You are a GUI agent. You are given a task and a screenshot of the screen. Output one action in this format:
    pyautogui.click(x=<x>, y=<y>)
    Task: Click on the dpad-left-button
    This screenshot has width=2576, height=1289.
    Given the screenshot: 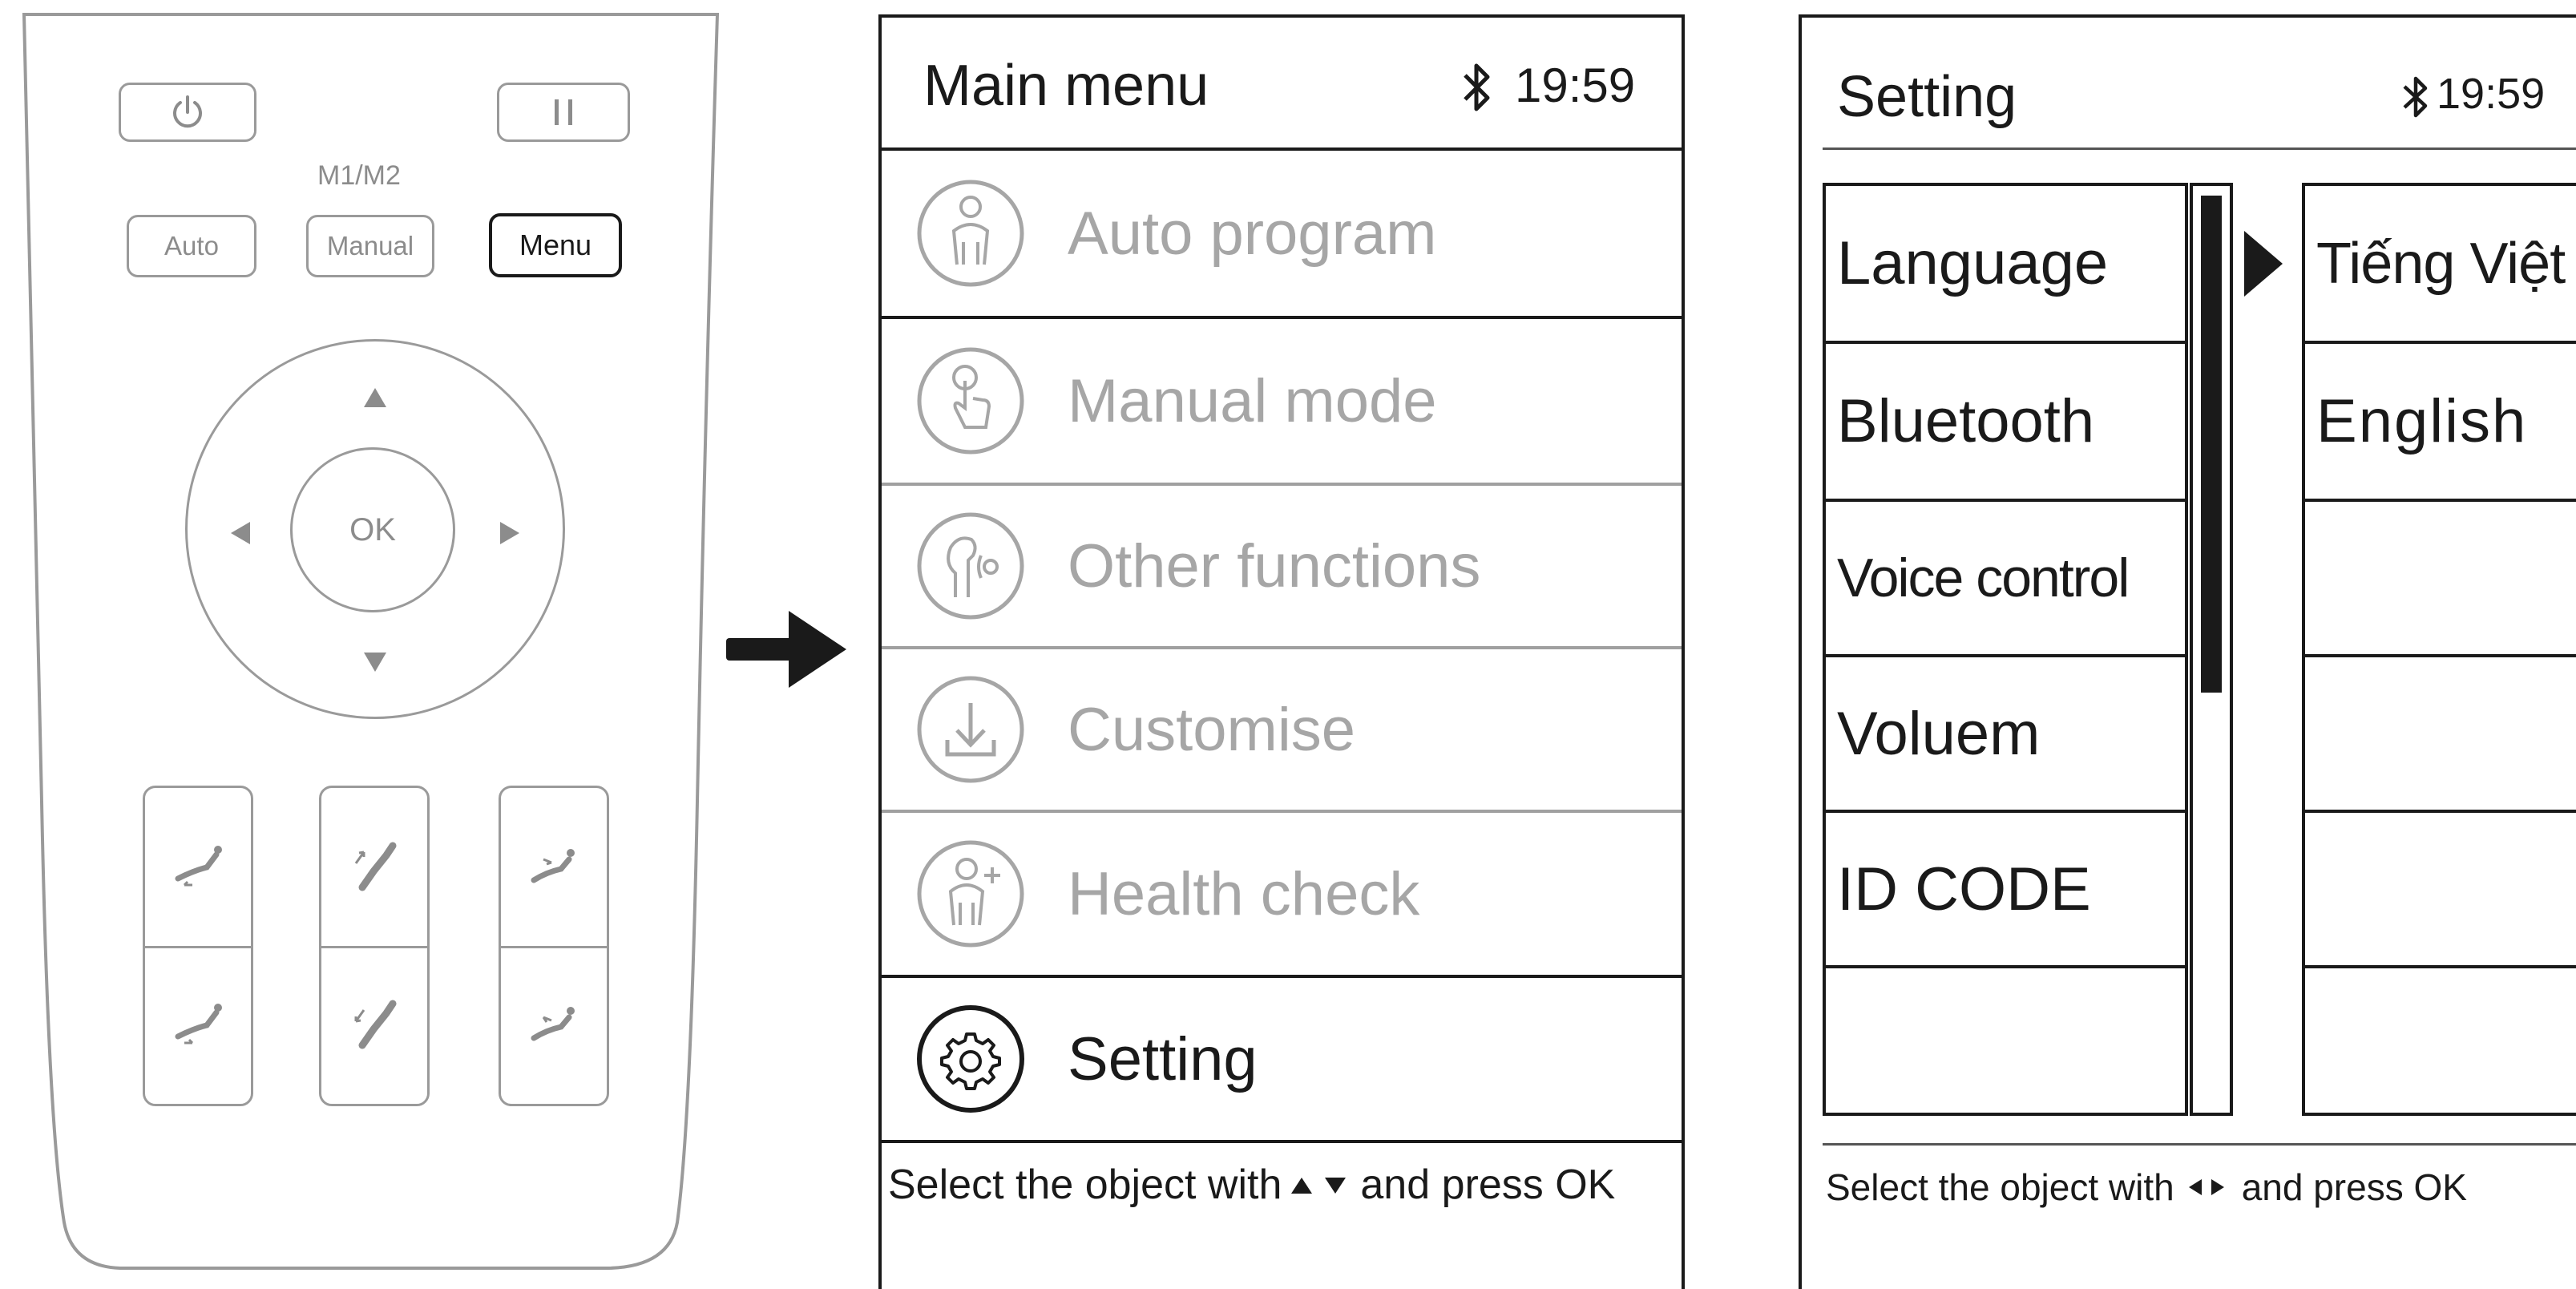 What is the action you would take?
    pyautogui.click(x=241, y=533)
    